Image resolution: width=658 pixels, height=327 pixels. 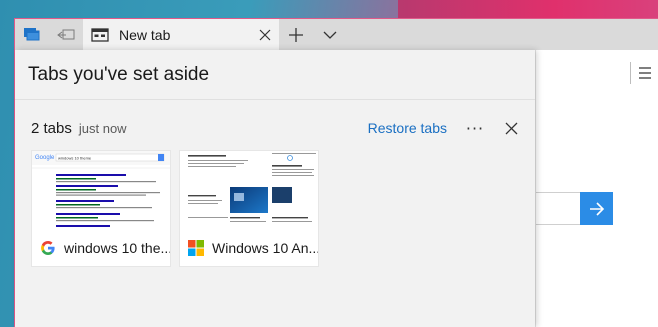 I want to click on arrow-right-icon, so click(x=596, y=208).